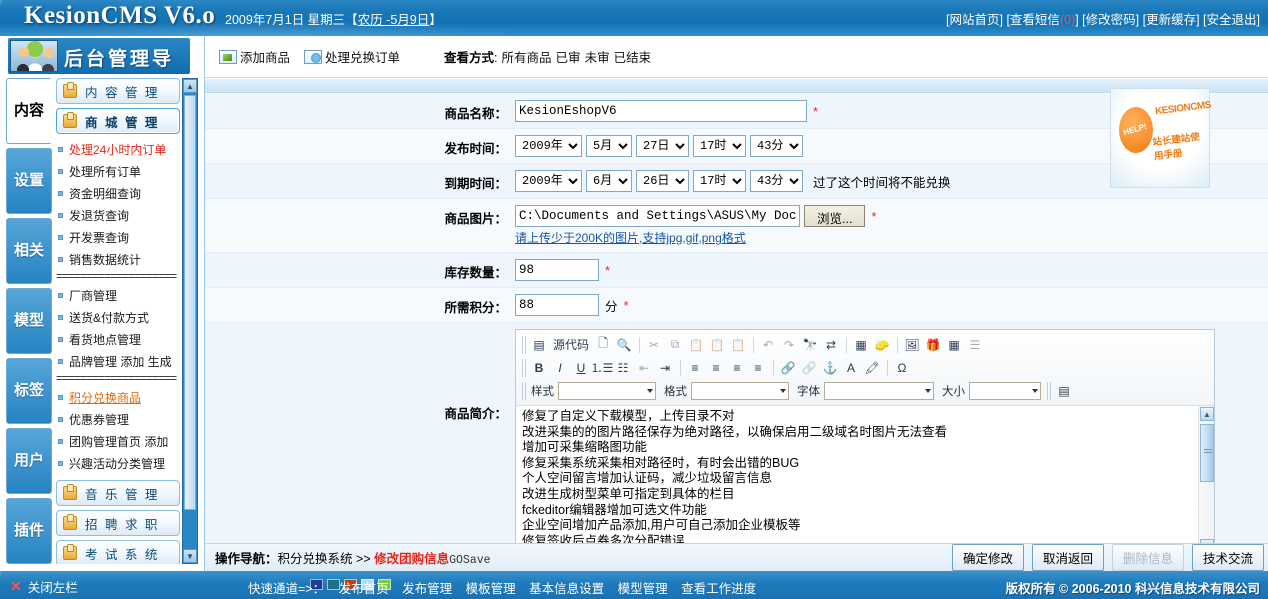 This screenshot has height=599, width=1268. I want to click on menu-item-all-orders: 处理所有订单, so click(119, 171).